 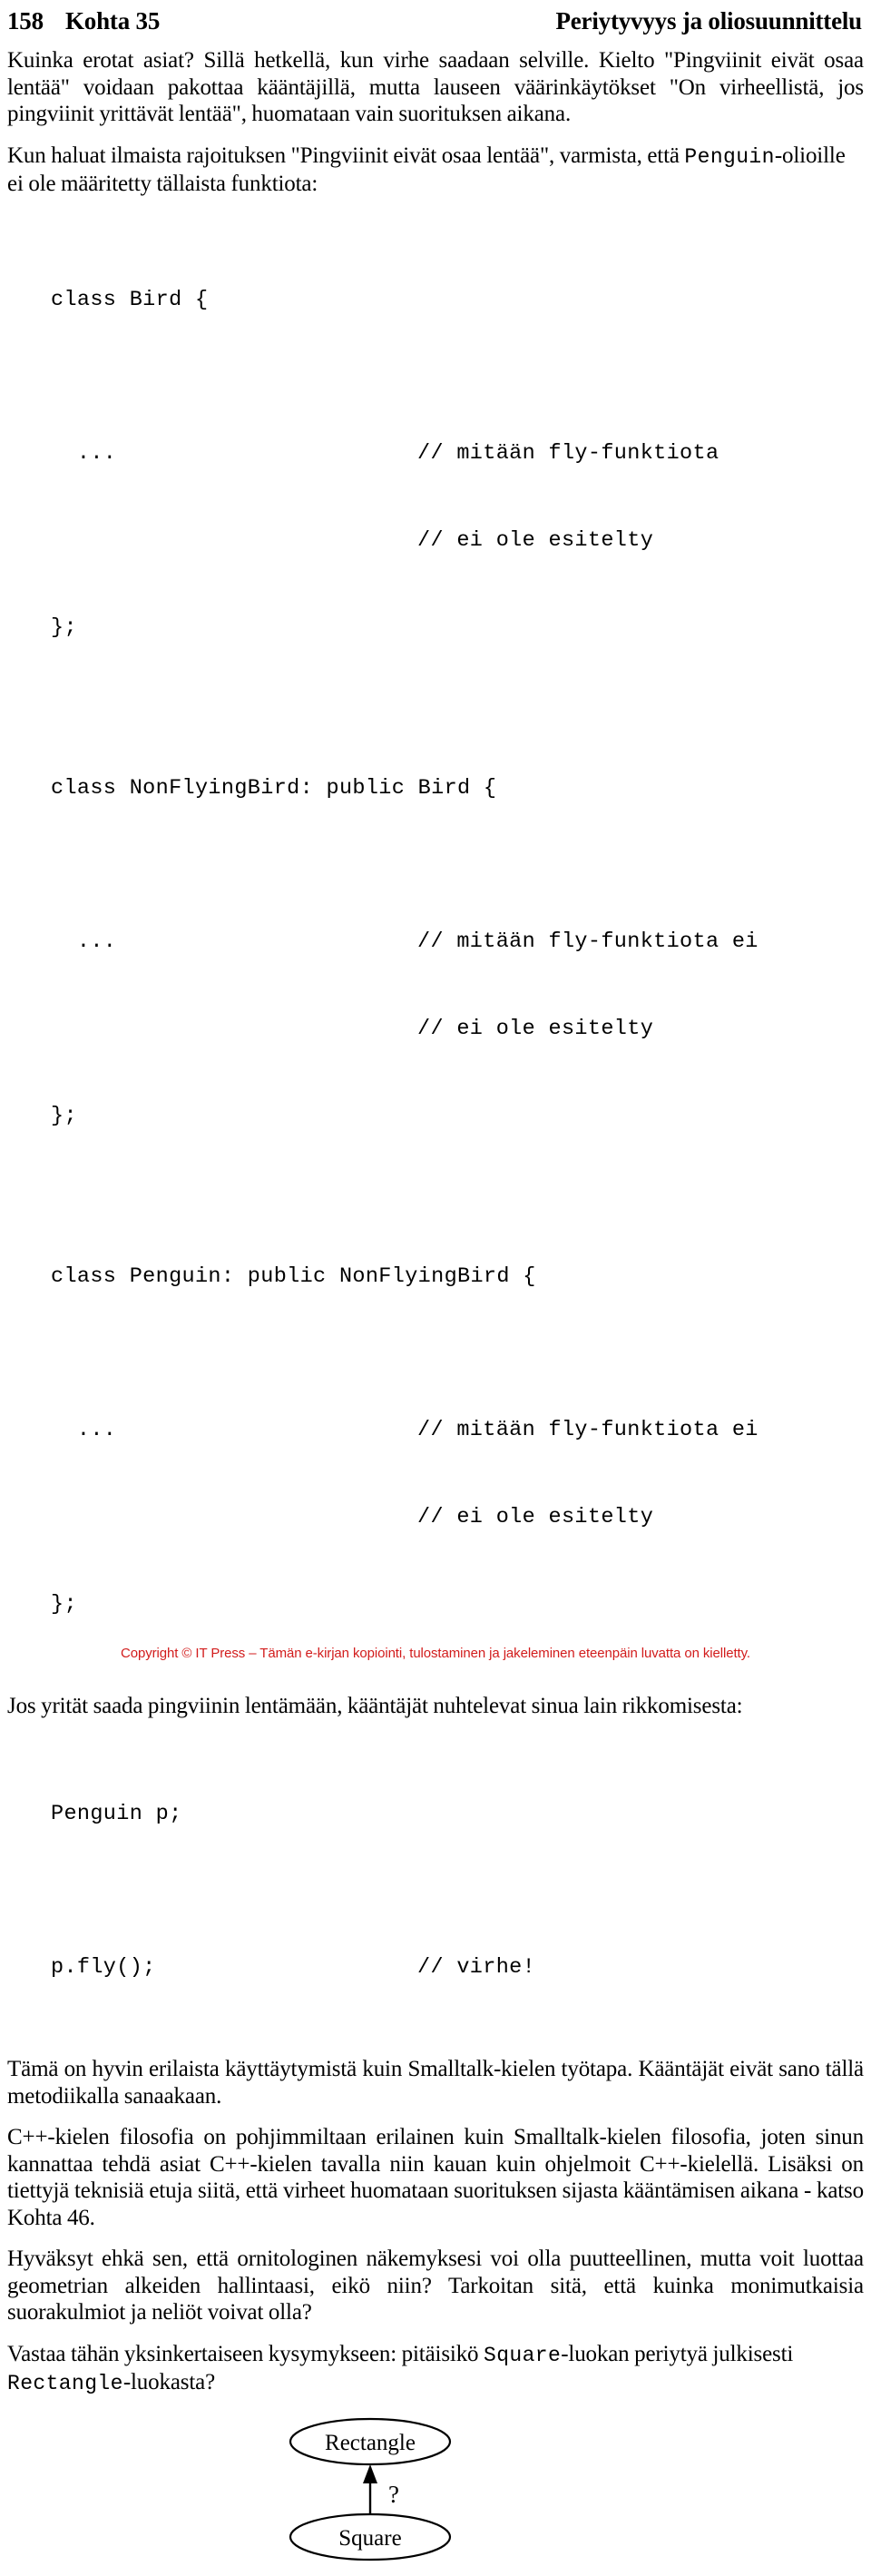 What do you see at coordinates (103, 1967) in the screenshot?
I see `code-line-text: p.fly();` at bounding box center [103, 1967].